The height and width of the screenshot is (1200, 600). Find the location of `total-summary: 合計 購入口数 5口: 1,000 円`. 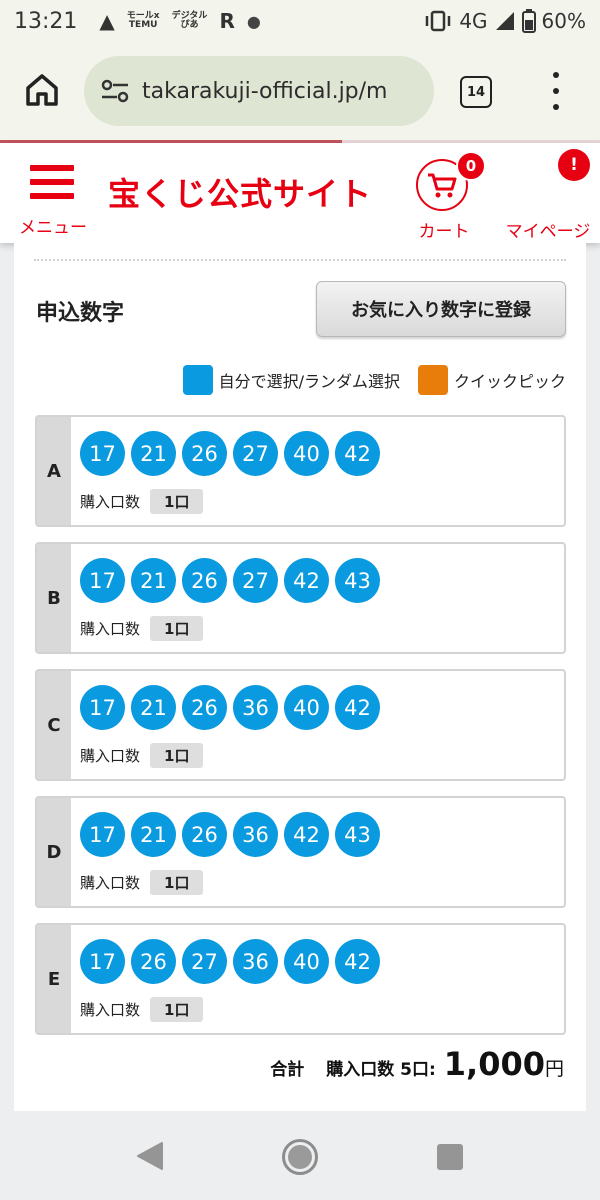

total-summary: 合計 購入口数 5口: 1,000 円 is located at coordinates (417, 1064).